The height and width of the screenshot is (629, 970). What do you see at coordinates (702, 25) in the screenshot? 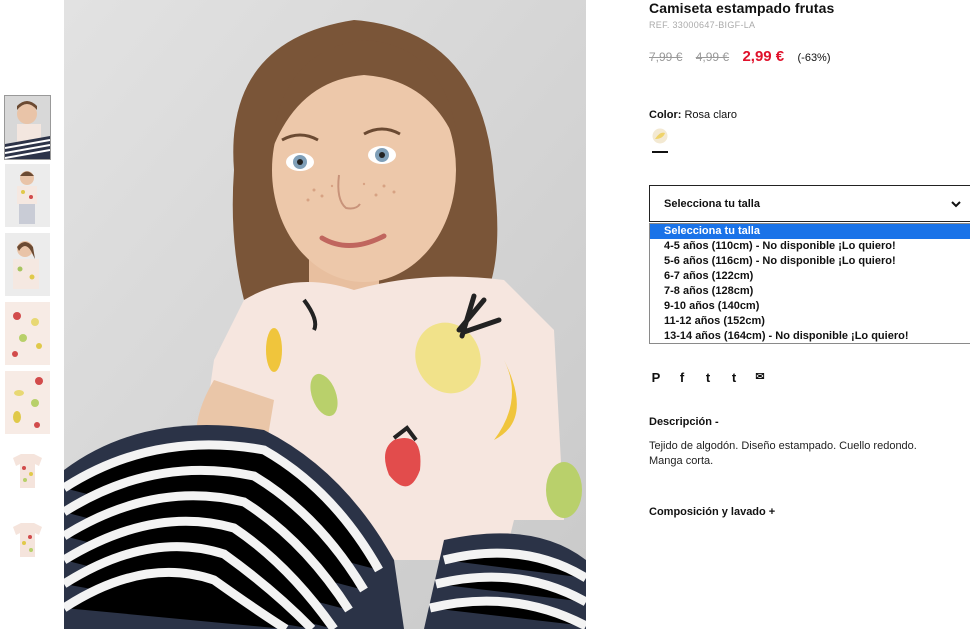
I see `product-reference: REF. 33000647-BIGF-LA` at bounding box center [702, 25].